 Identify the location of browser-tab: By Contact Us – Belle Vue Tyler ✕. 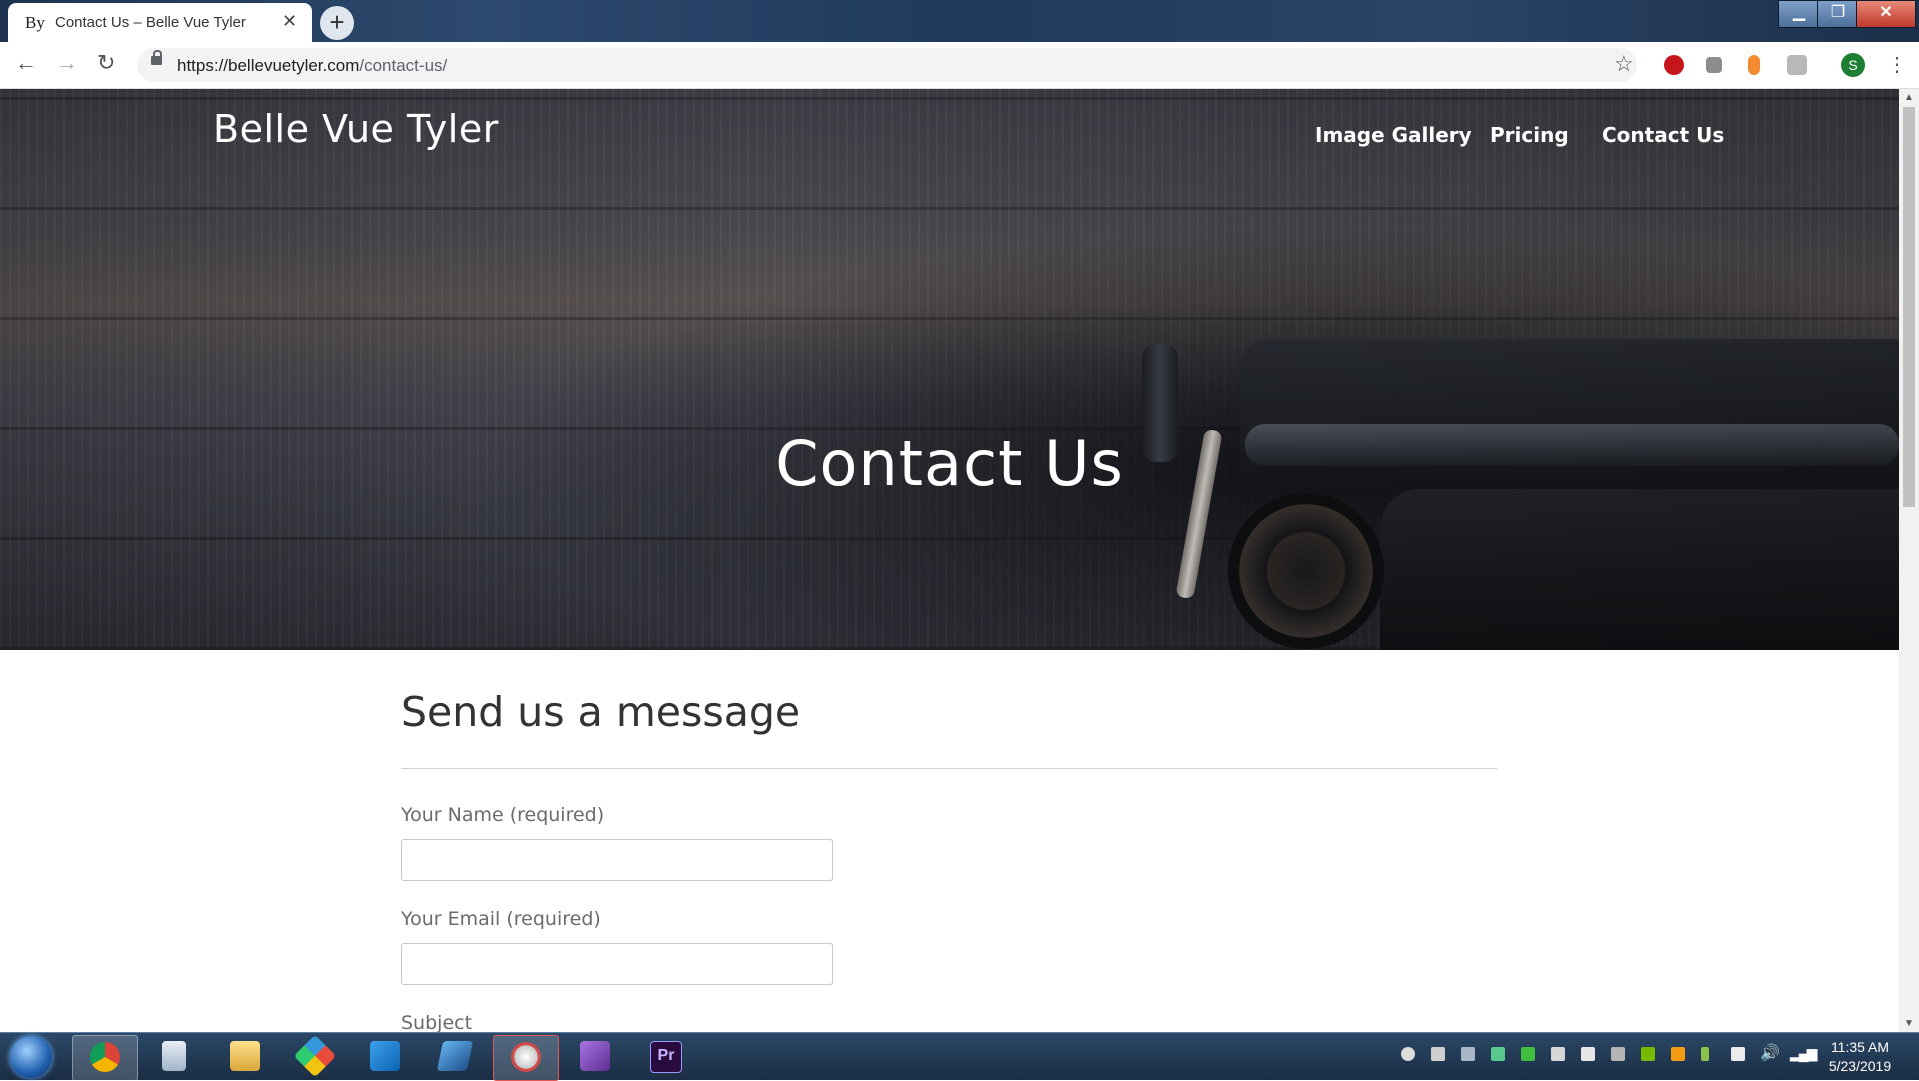
(160, 22).